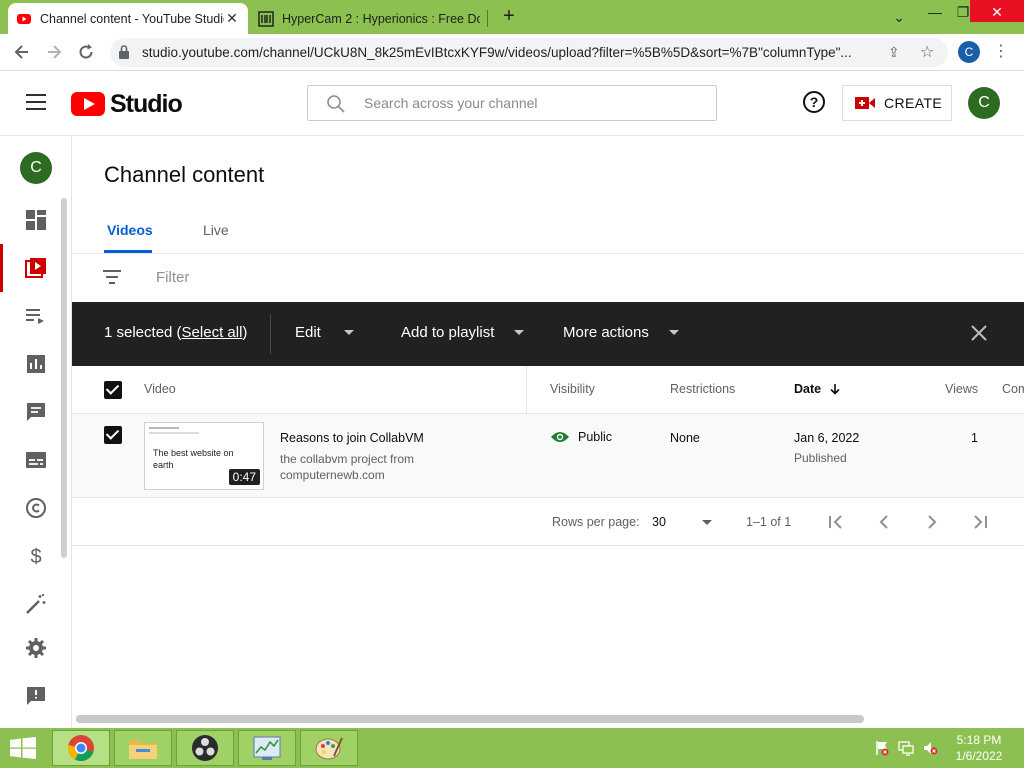 The width and height of the screenshot is (1024, 768). I want to click on taskbar-chrome, so click(81, 748).